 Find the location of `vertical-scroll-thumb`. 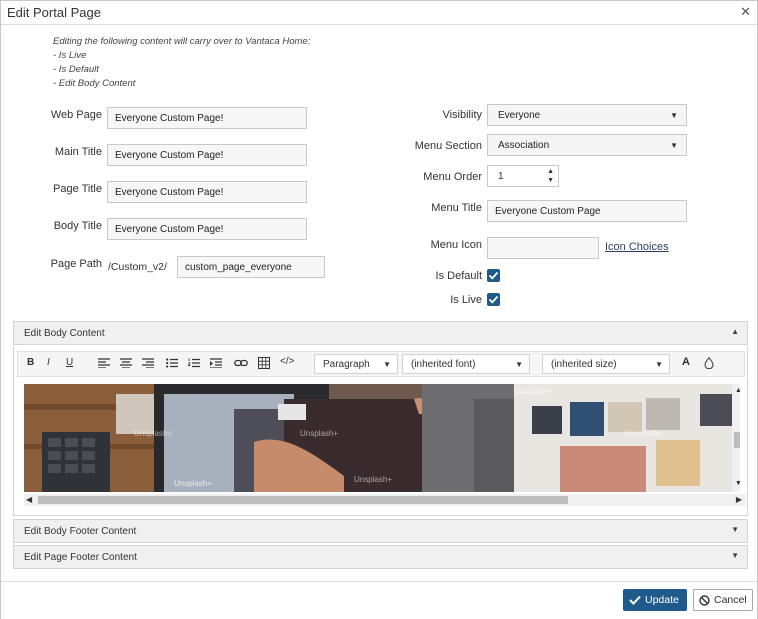

vertical-scroll-thumb is located at coordinates (737, 440).